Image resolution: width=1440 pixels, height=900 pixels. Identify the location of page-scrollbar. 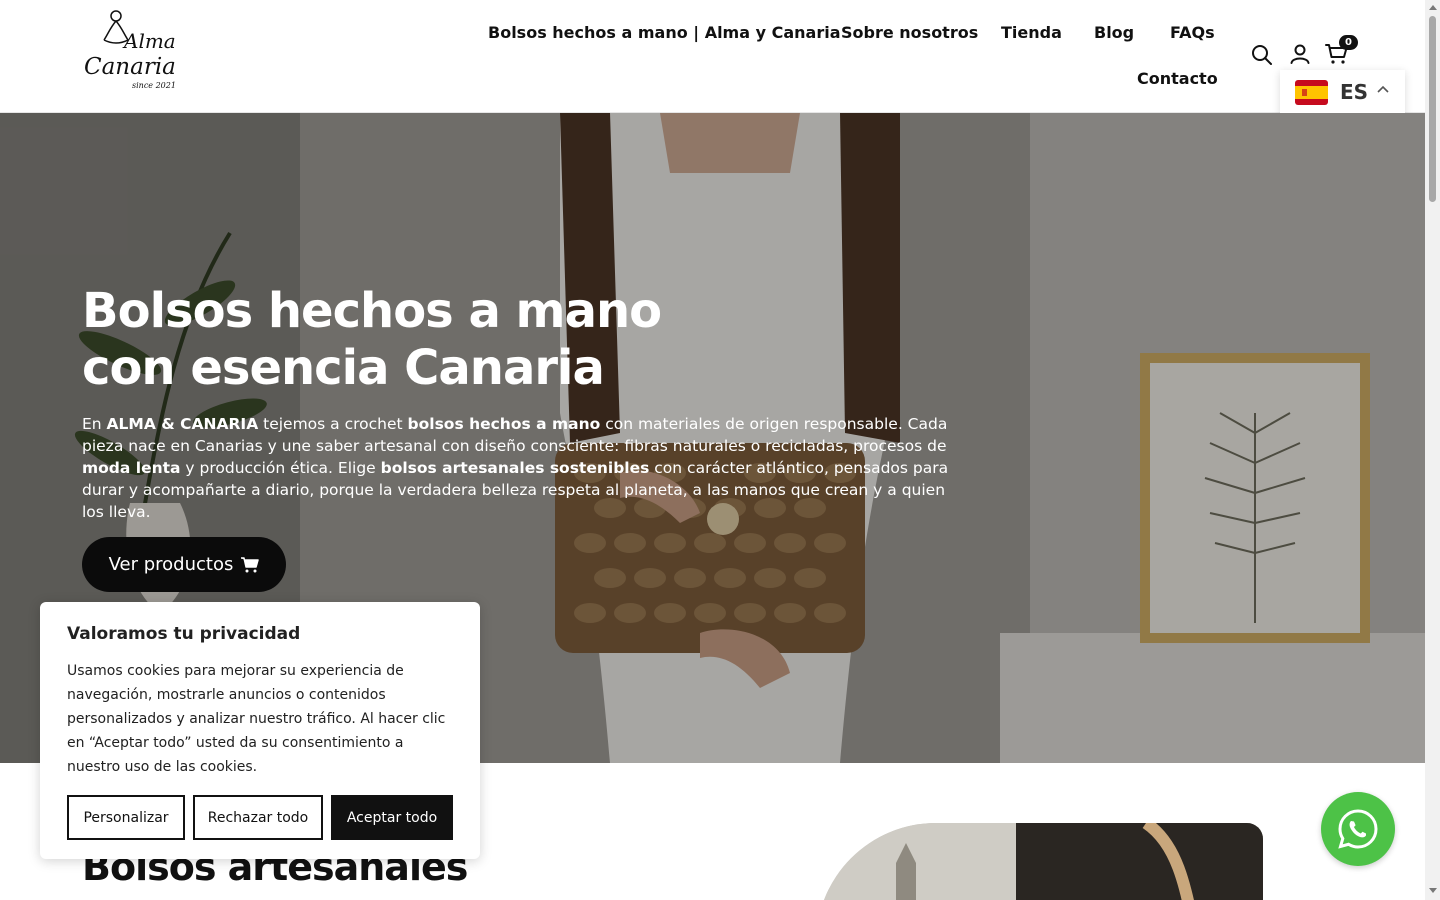
(1432, 450).